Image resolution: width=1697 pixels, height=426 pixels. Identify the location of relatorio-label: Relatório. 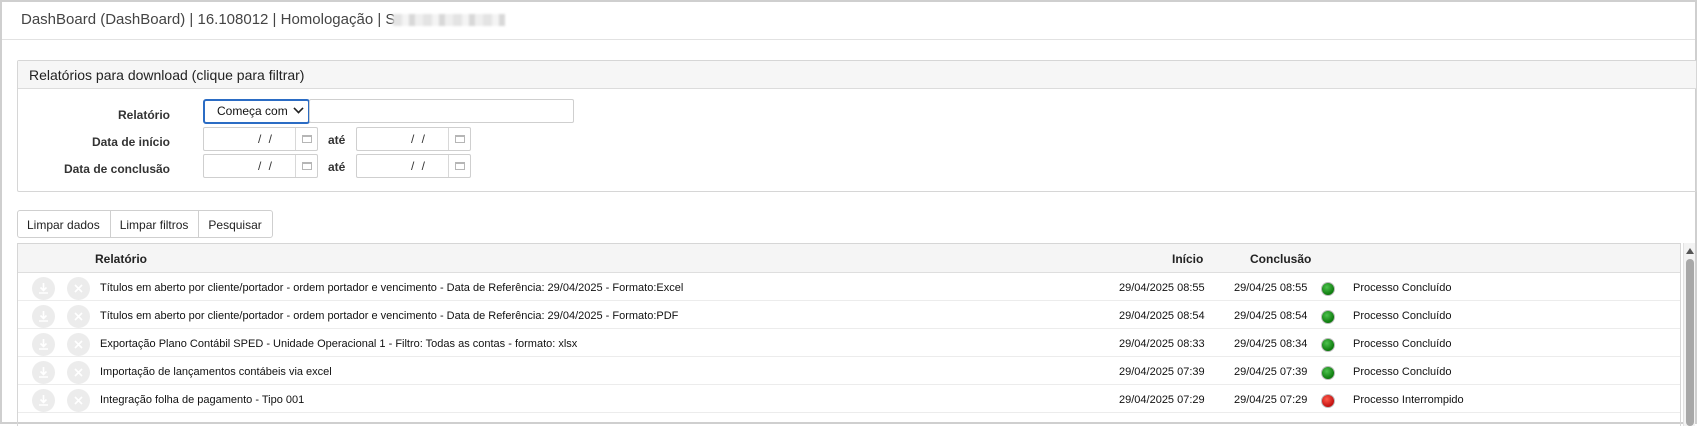
(143, 115).